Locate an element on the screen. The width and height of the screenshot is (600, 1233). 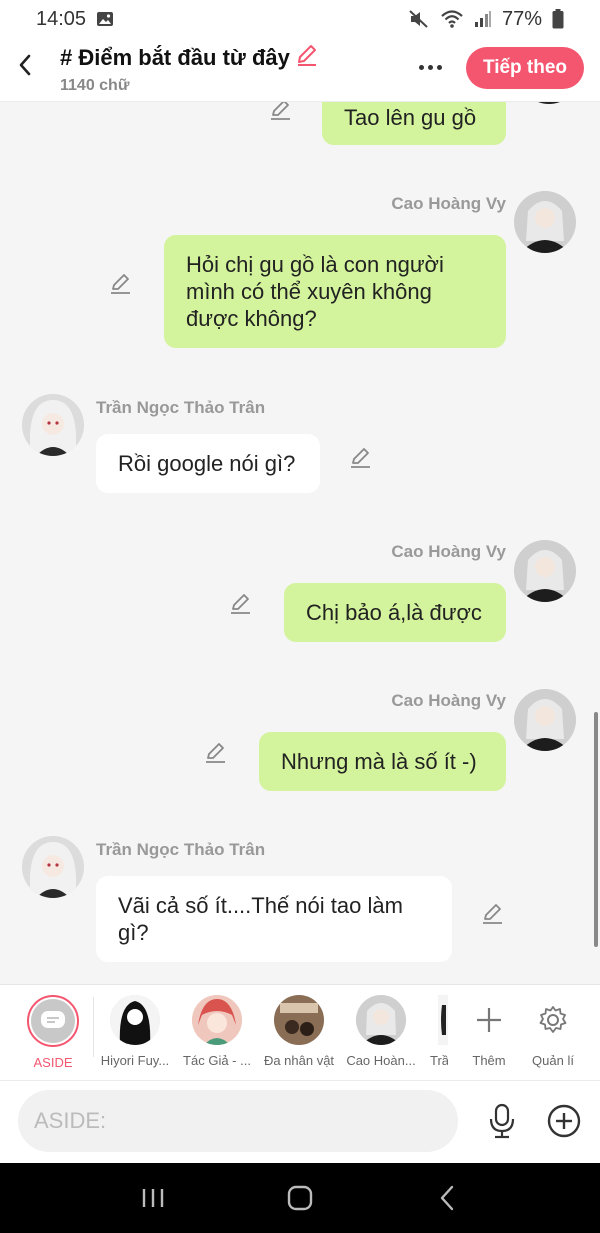
message-bubble: Rồi google nói gì? is located at coordinates (208, 463).